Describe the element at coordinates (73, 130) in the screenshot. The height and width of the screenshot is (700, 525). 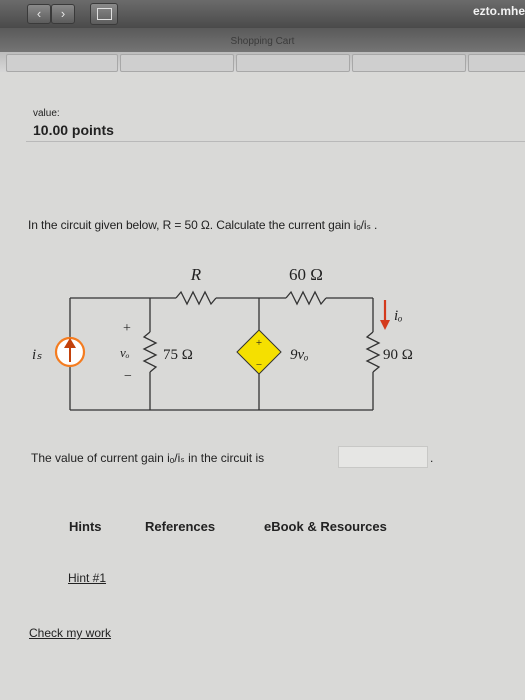
I see `points-value: 10.00 points` at that location.